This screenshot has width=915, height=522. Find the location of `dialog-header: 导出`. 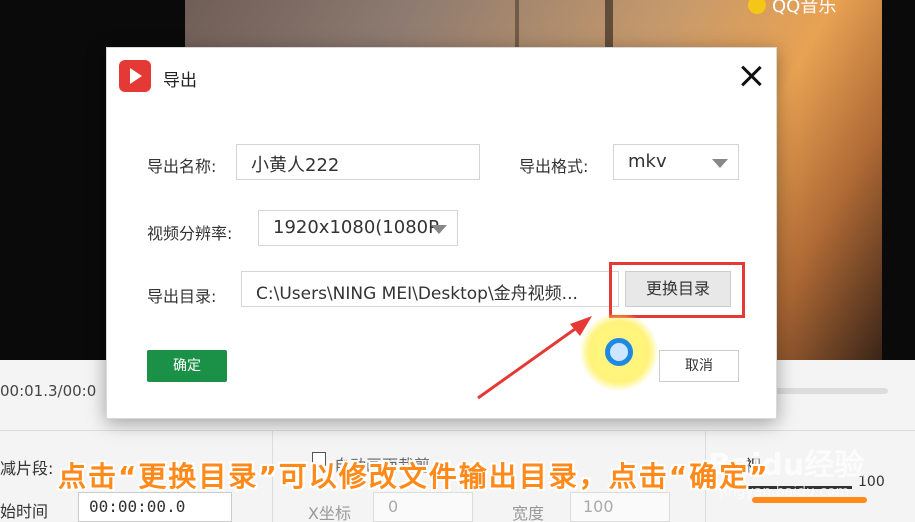

dialog-header: 导出 is located at coordinates (441, 76).